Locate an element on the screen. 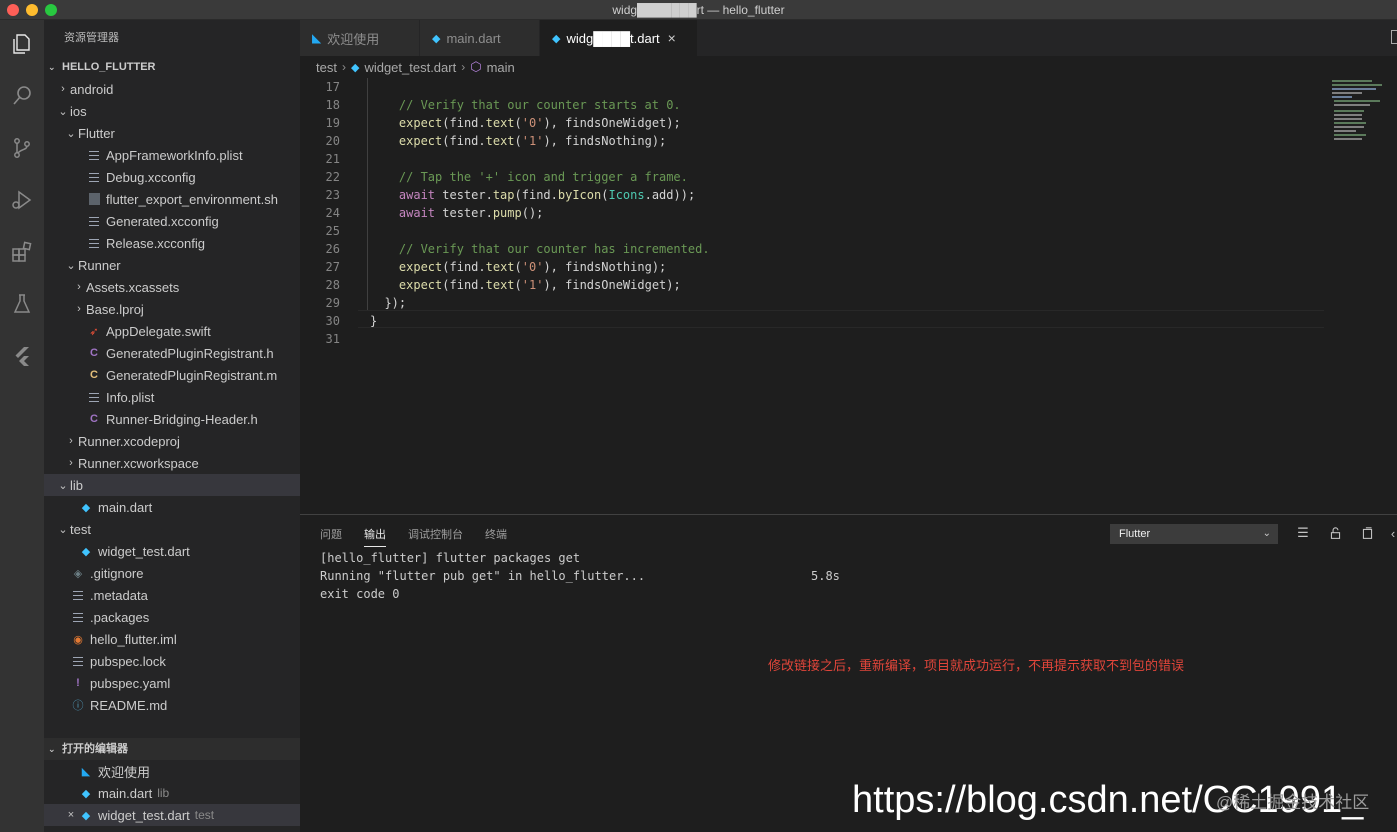 This screenshot has width=1397, height=832. tree-item: Generated.xcconfig is located at coordinates (172, 221).